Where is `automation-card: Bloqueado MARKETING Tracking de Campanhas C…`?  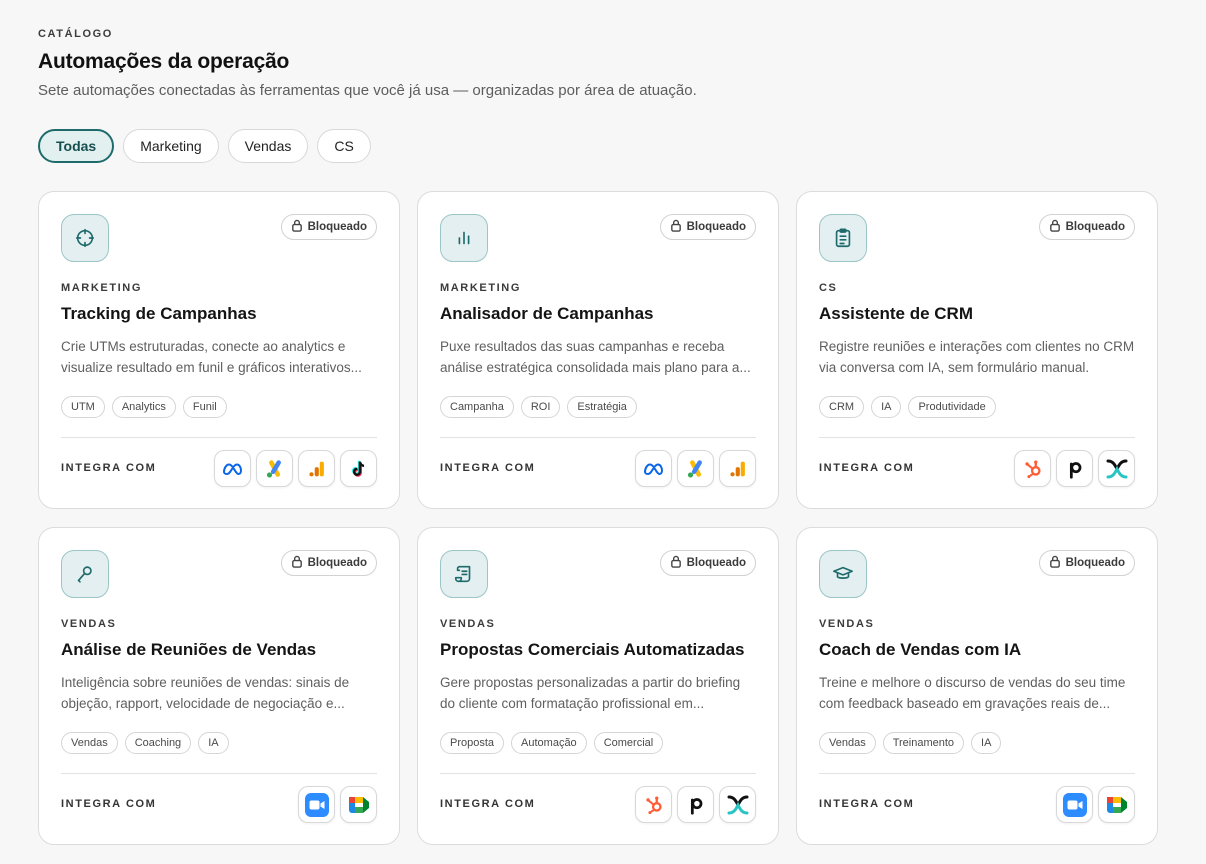 automation-card: Bloqueado MARKETING Tracking de Campanhas C… is located at coordinates (219, 350).